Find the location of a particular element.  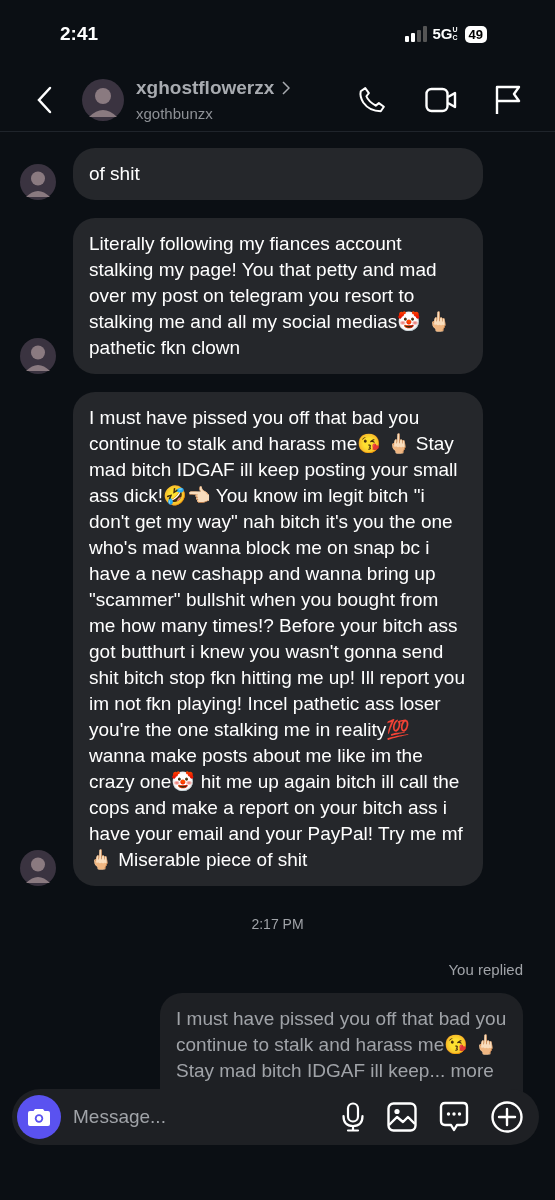

camera-button is located at coordinates (39, 1117).